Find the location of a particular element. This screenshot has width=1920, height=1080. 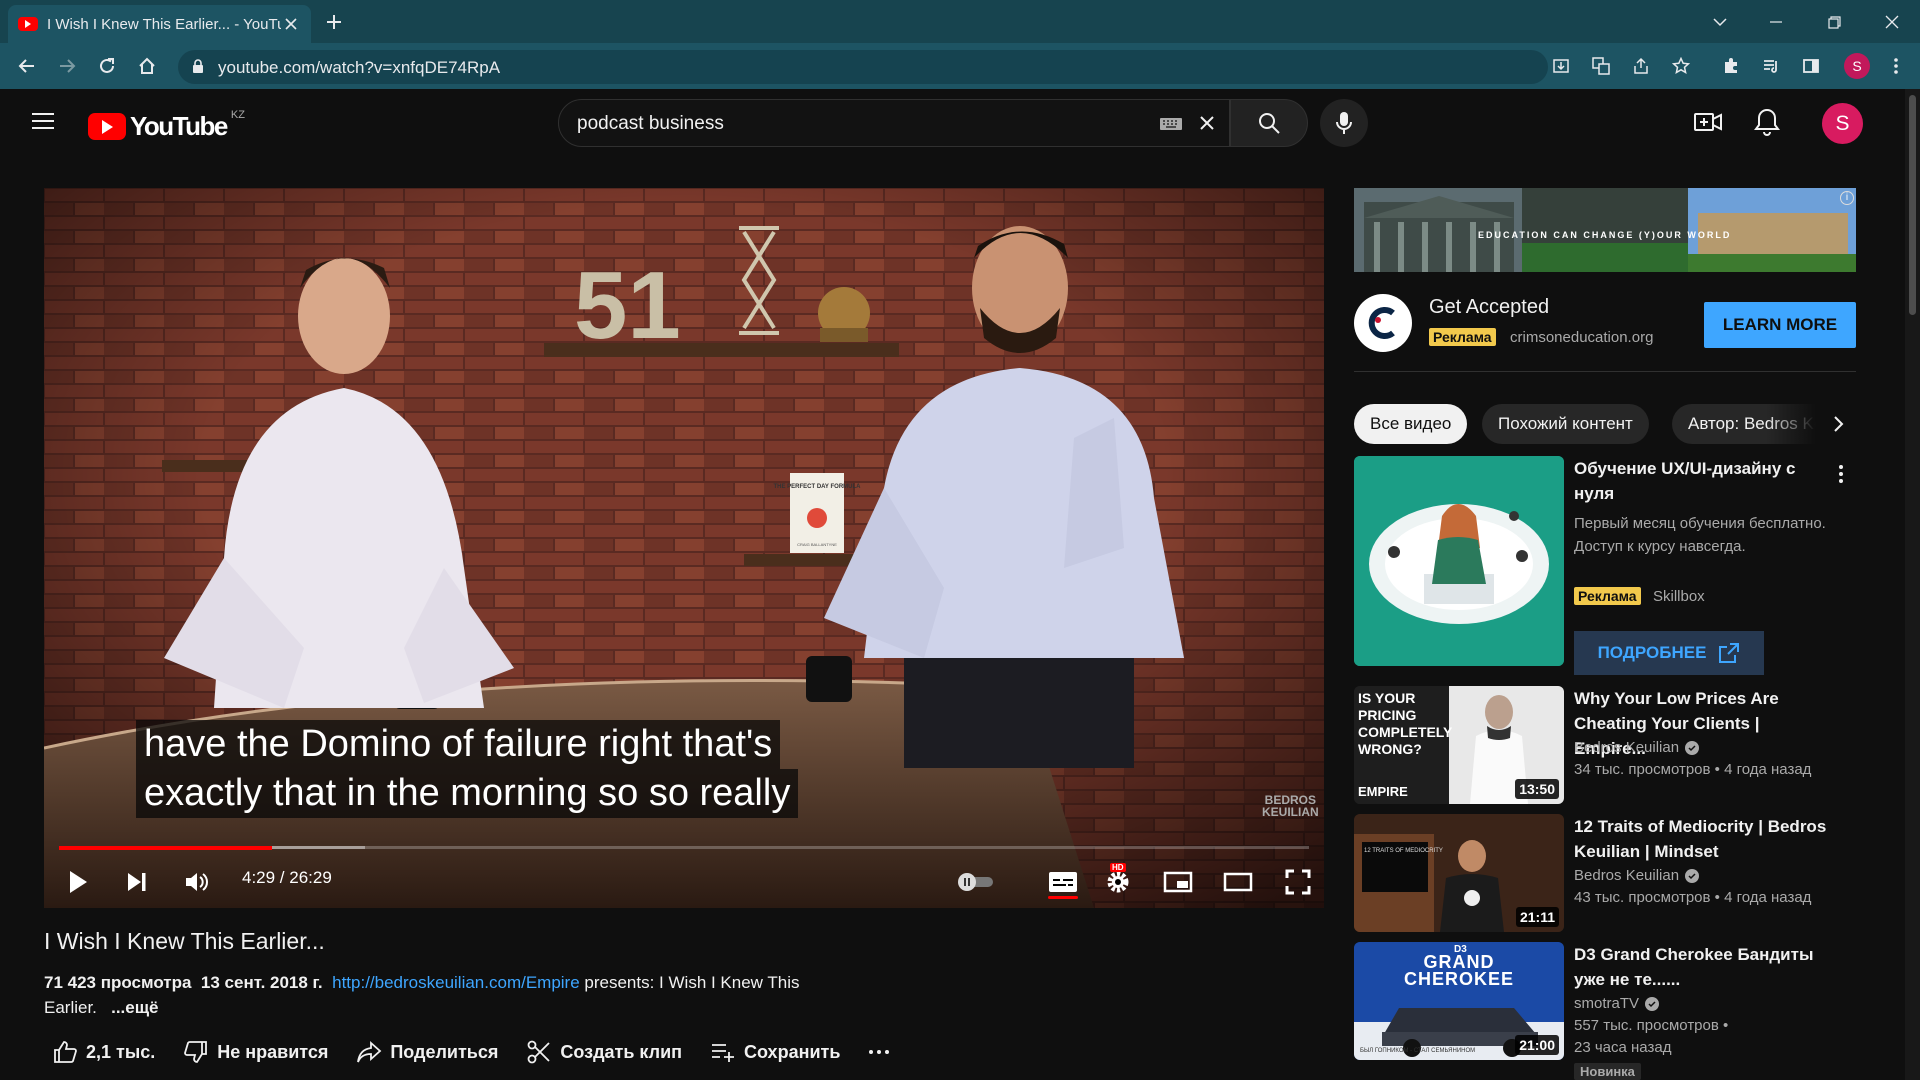

video-metadata: 43 тыс. просмотров • 4 года назад is located at coordinates (1693, 897).